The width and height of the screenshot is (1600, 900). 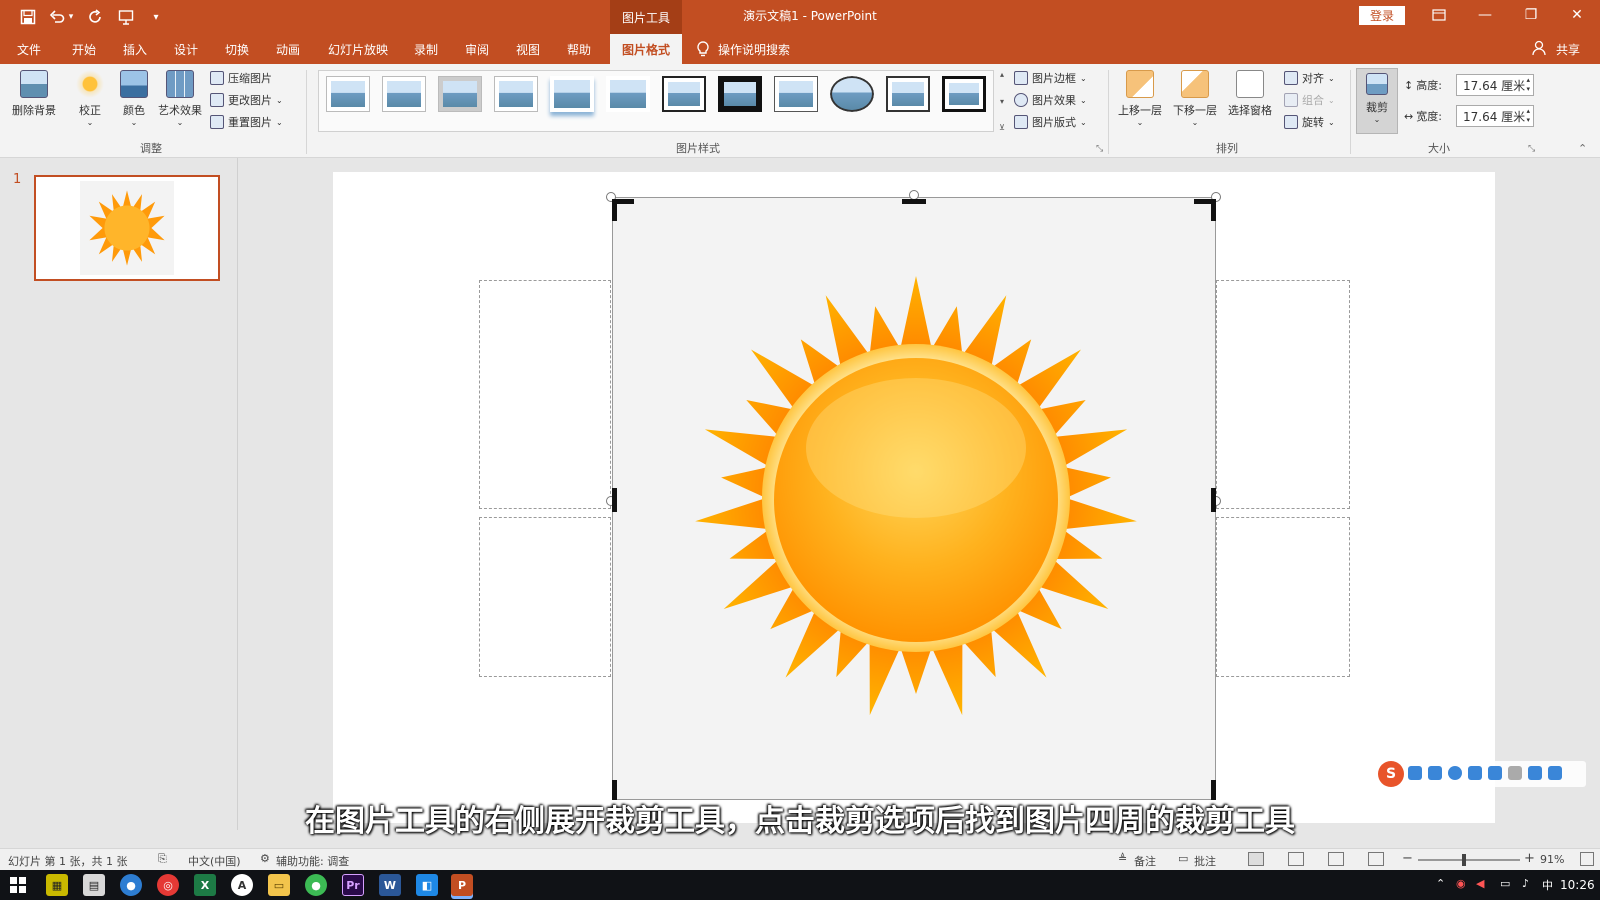 What do you see at coordinates (528, 49) in the screenshot?
I see `tab-view: 视图` at bounding box center [528, 49].